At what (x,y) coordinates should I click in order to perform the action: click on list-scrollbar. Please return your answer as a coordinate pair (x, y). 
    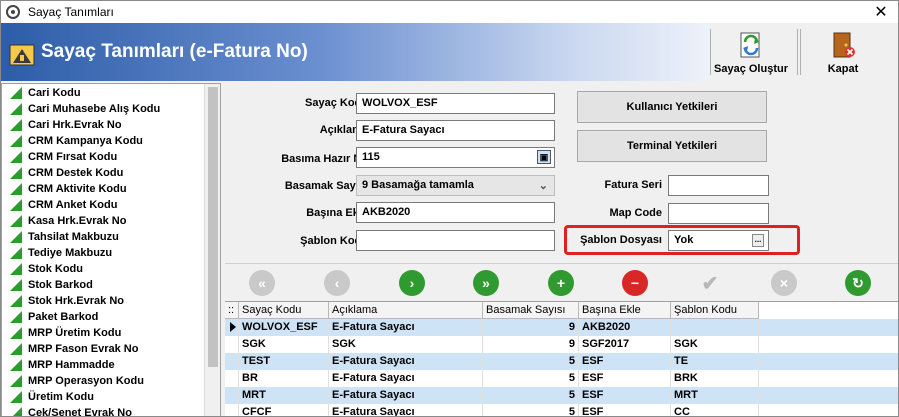
    Looking at the image, I should click on (212, 250).